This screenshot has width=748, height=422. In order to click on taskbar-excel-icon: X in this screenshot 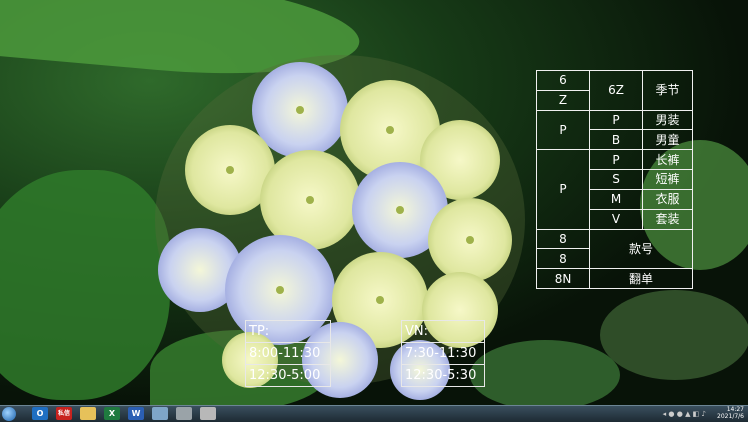, I will do `click(112, 413)`.